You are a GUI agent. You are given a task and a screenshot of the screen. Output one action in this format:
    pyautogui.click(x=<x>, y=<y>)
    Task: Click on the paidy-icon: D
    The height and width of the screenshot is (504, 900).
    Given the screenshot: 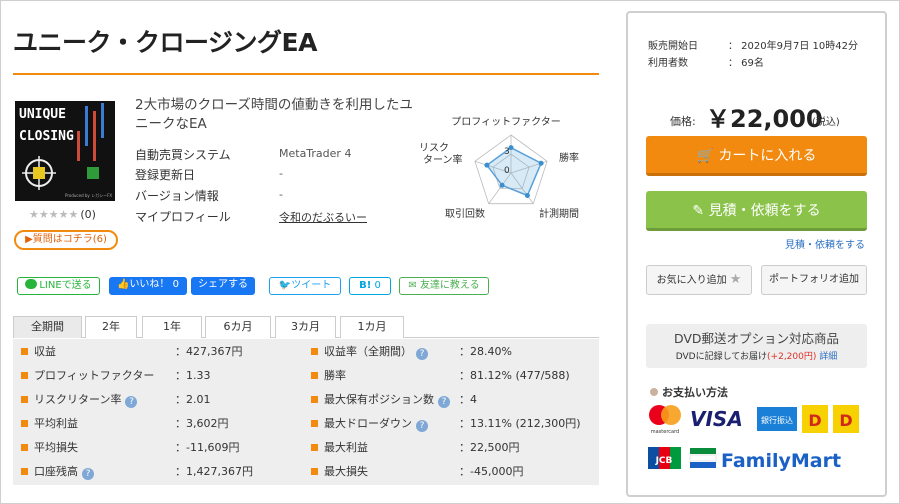 What is the action you would take?
    pyautogui.click(x=815, y=419)
    